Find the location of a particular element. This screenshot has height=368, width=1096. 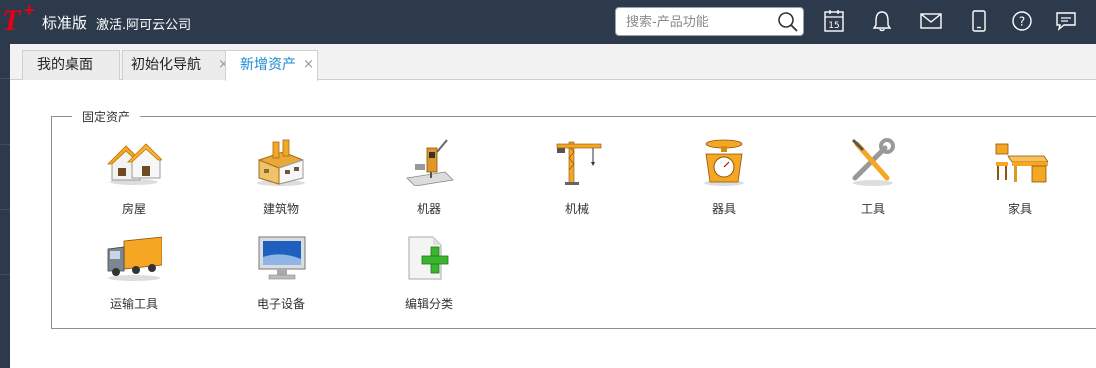

edition-label: 标准版 is located at coordinates (65, 23).